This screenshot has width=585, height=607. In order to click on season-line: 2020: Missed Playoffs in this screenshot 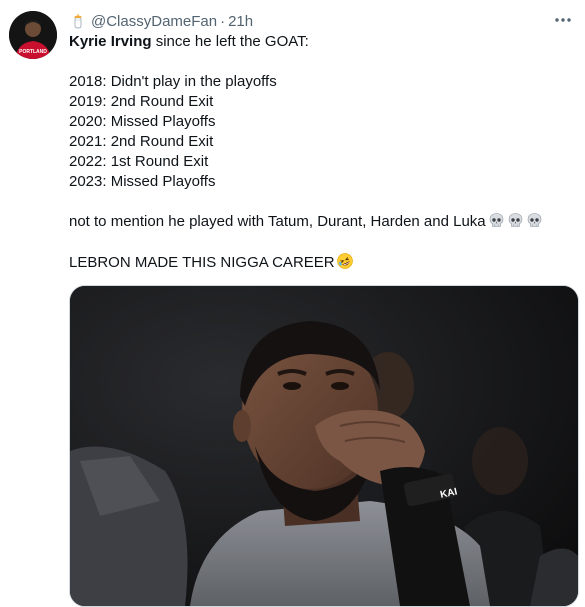, I will do `click(142, 121)`.